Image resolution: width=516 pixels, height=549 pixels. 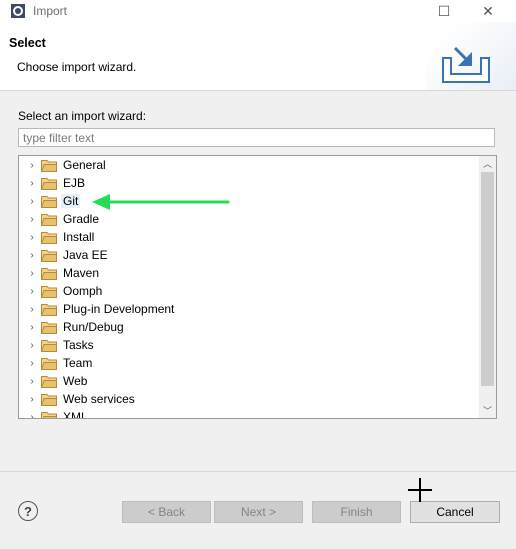 What do you see at coordinates (83, 291) in the screenshot?
I see `tree-item-label: Oomph` at bounding box center [83, 291].